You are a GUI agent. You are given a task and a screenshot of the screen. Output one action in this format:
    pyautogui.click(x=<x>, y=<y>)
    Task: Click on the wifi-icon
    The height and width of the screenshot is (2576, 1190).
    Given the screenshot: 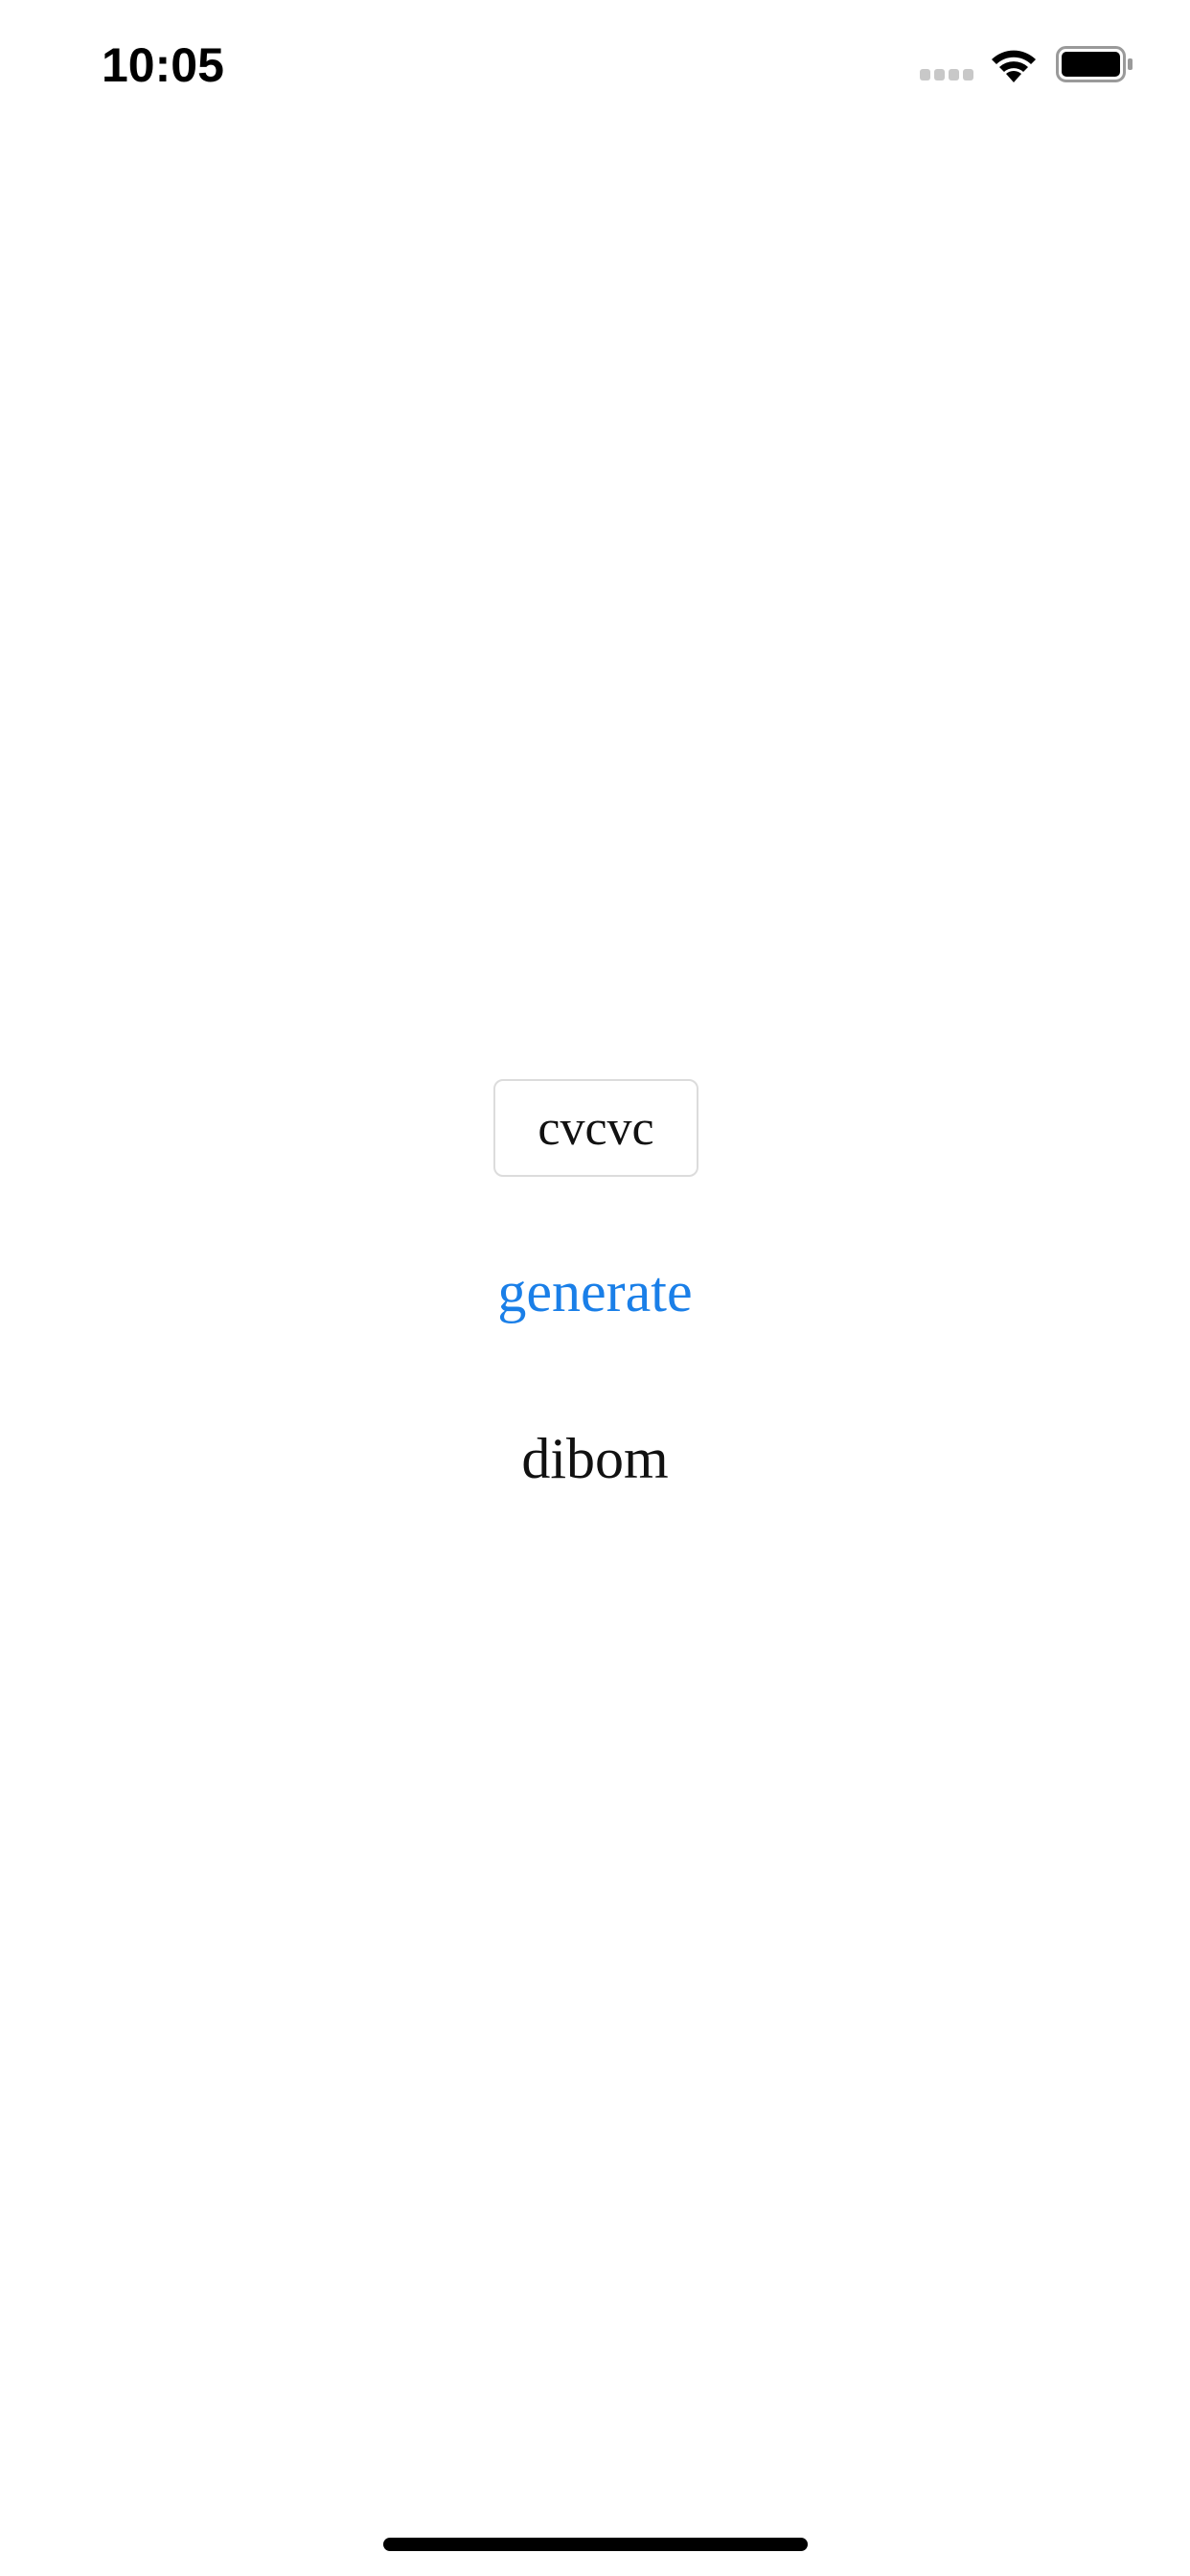 What is the action you would take?
    pyautogui.click(x=1014, y=64)
    